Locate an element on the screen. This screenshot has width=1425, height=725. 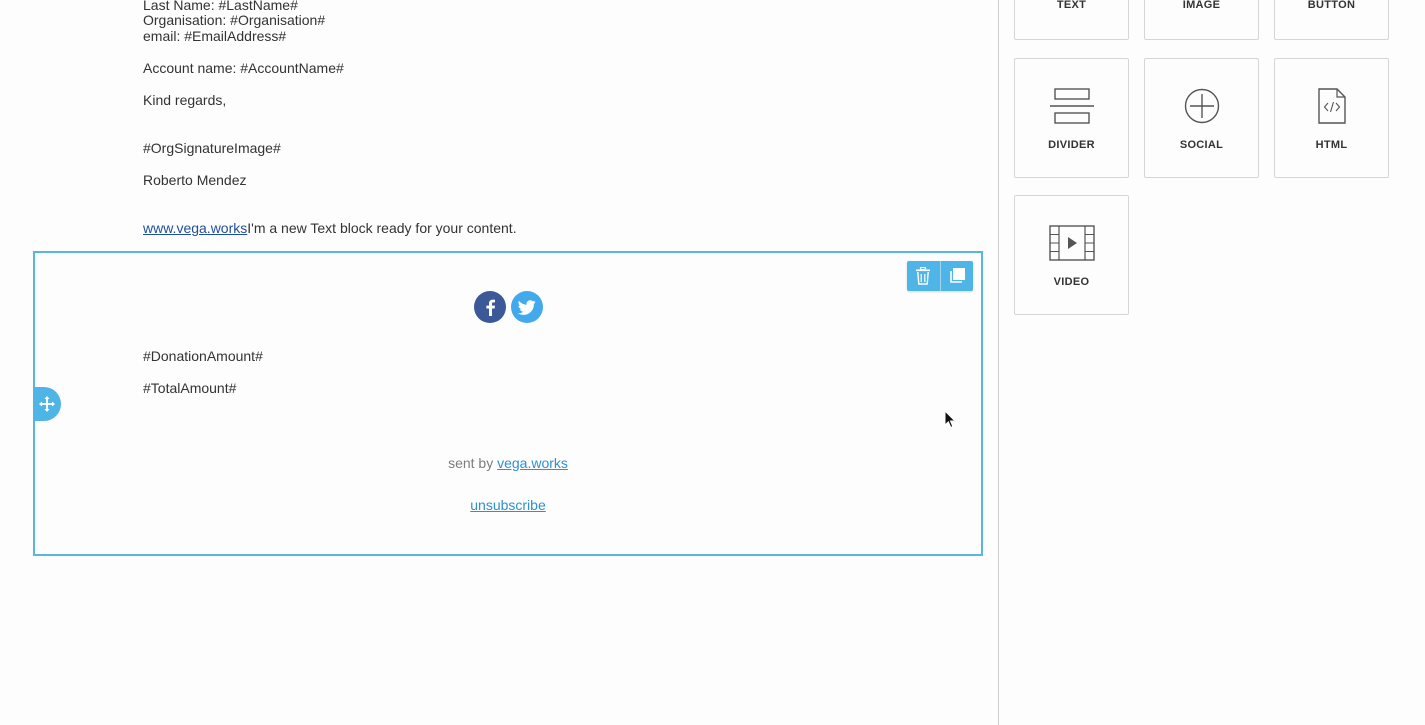
twitter-icon is located at coordinates (527, 307).